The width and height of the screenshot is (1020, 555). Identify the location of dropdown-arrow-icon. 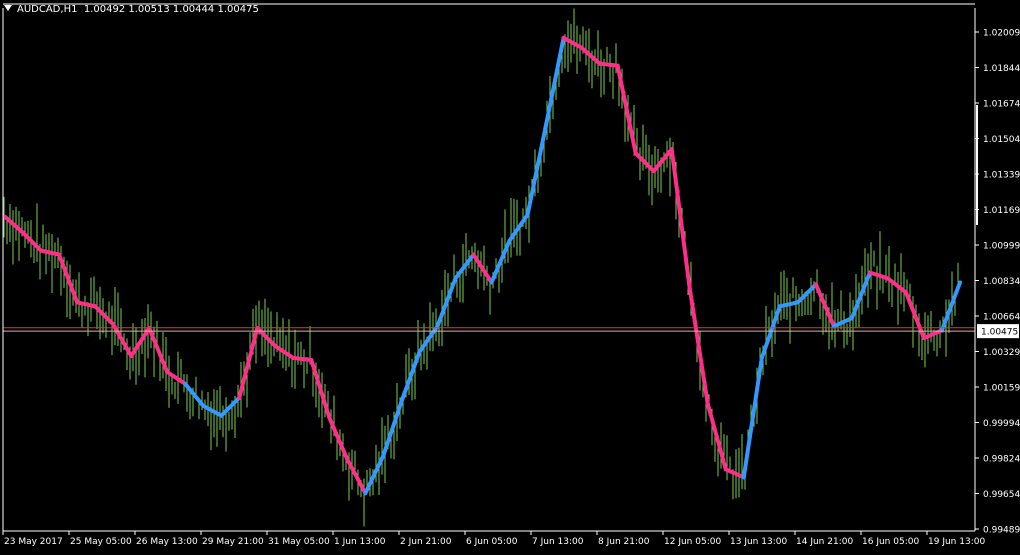
(8, 8).